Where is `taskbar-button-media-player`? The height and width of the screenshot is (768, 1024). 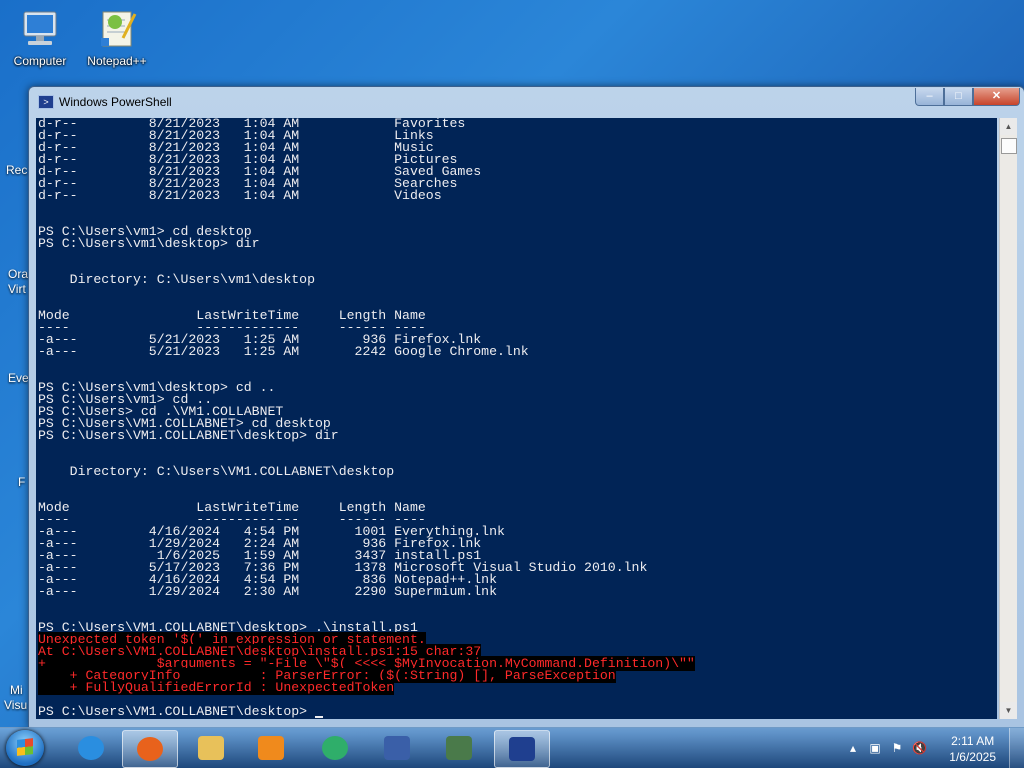
taskbar-button-media-player is located at coordinates (271, 748).